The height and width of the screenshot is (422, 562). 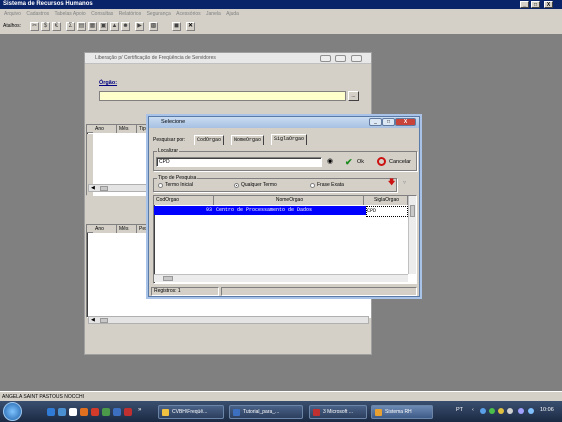 What do you see at coordinates (209, 140) in the screenshot?
I see `tab-codorgao: CodOrgao` at bounding box center [209, 140].